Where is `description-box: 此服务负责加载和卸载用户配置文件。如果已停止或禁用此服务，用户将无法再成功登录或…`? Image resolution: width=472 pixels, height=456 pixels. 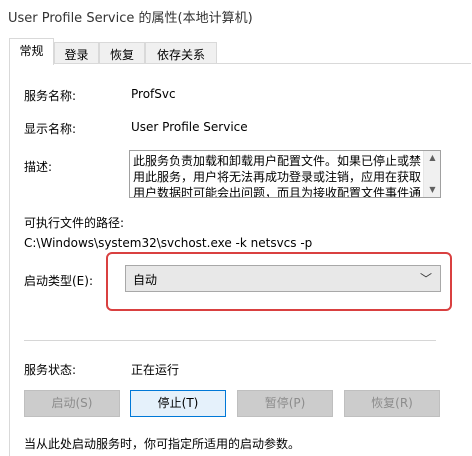 description-box: 此服务负责加载和卸载用户配置文件。如果已停止或禁用此服务，用户将无法再成功登录或… is located at coordinates (285, 174).